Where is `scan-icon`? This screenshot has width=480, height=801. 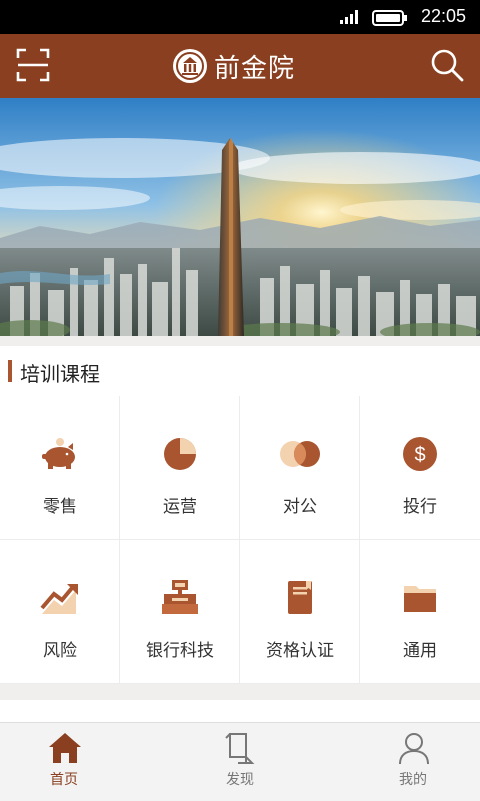 scan-icon is located at coordinates (33, 65).